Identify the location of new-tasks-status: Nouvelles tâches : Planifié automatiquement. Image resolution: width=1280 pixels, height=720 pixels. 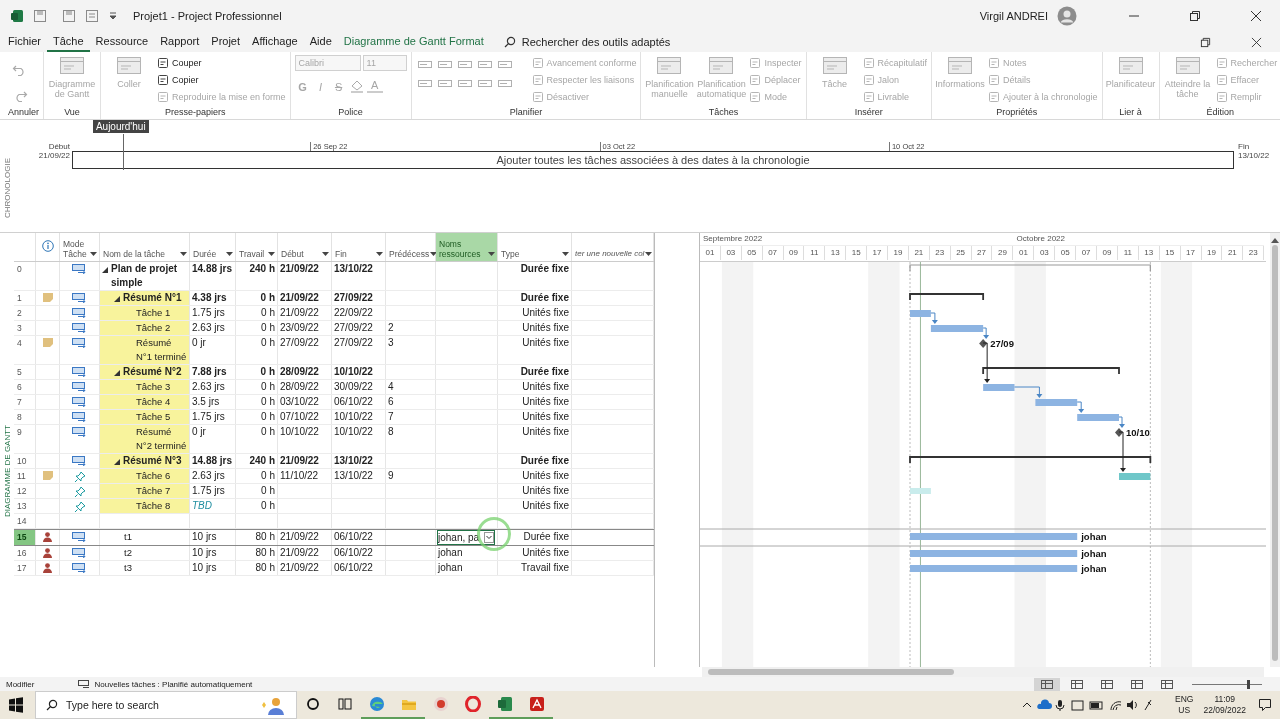
(173, 684).